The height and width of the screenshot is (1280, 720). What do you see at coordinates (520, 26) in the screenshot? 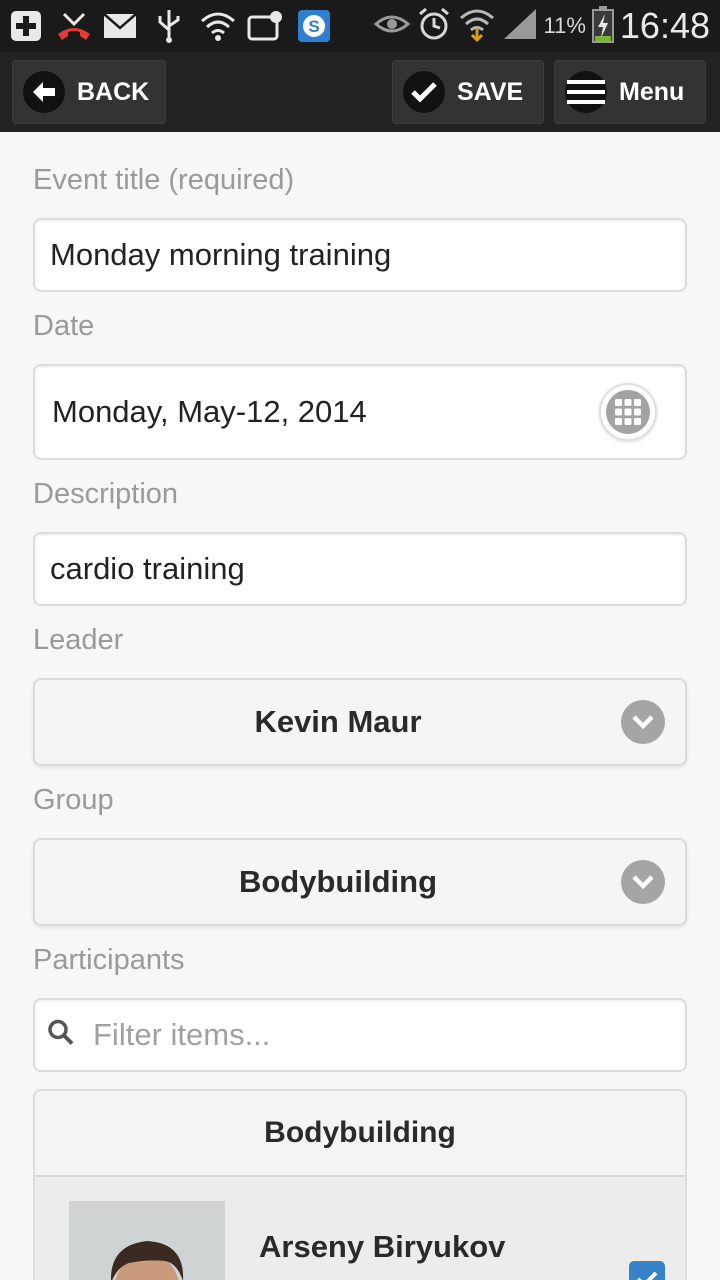
I see `signal-icon` at bounding box center [520, 26].